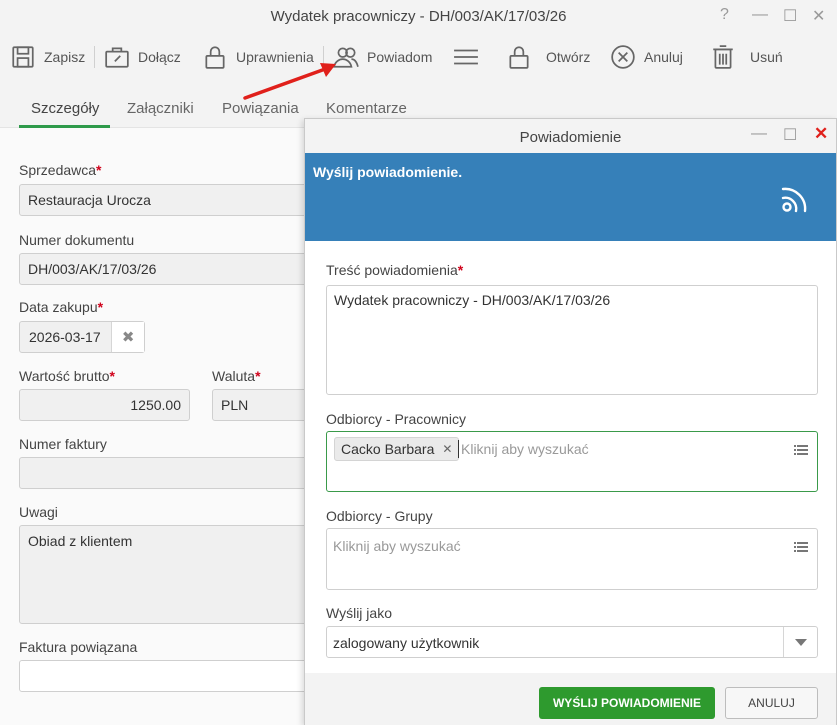 This screenshot has height=725, width=837. I want to click on attach-button: Dołącz, so click(142, 57).